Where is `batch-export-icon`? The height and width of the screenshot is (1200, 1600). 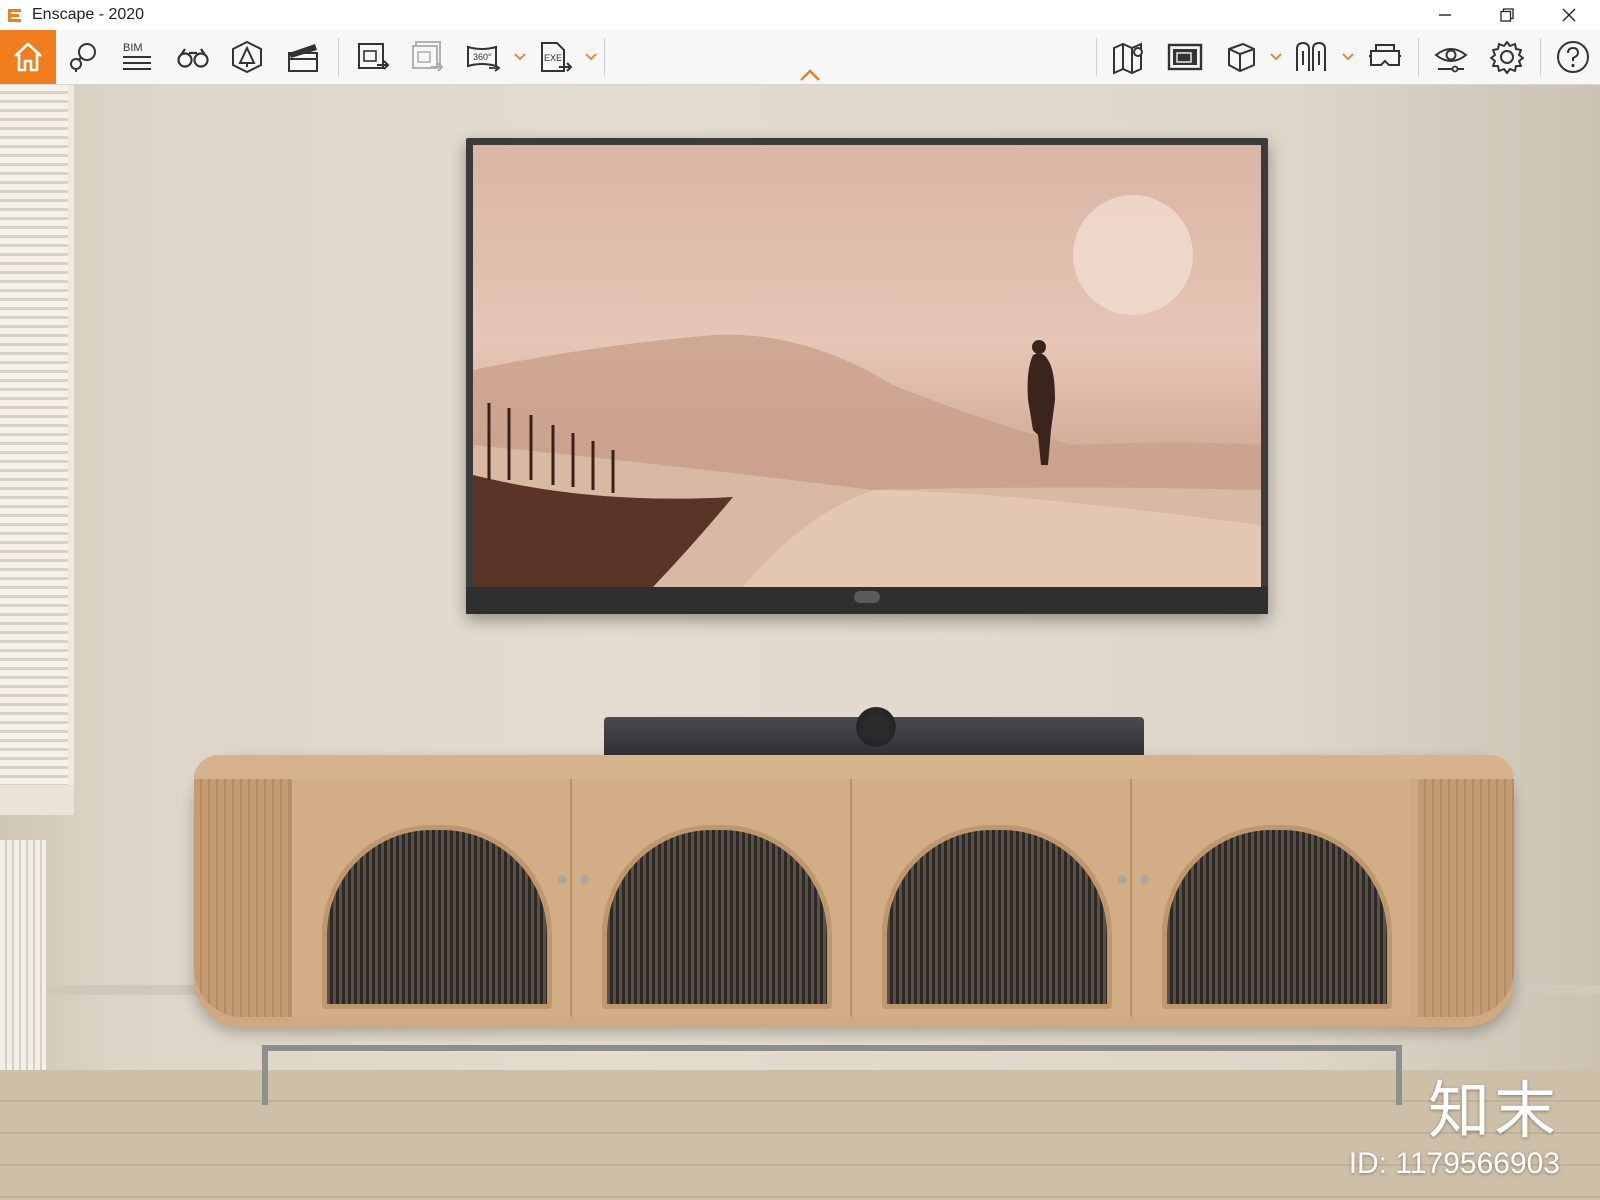 batch-export-icon is located at coordinates (428, 56).